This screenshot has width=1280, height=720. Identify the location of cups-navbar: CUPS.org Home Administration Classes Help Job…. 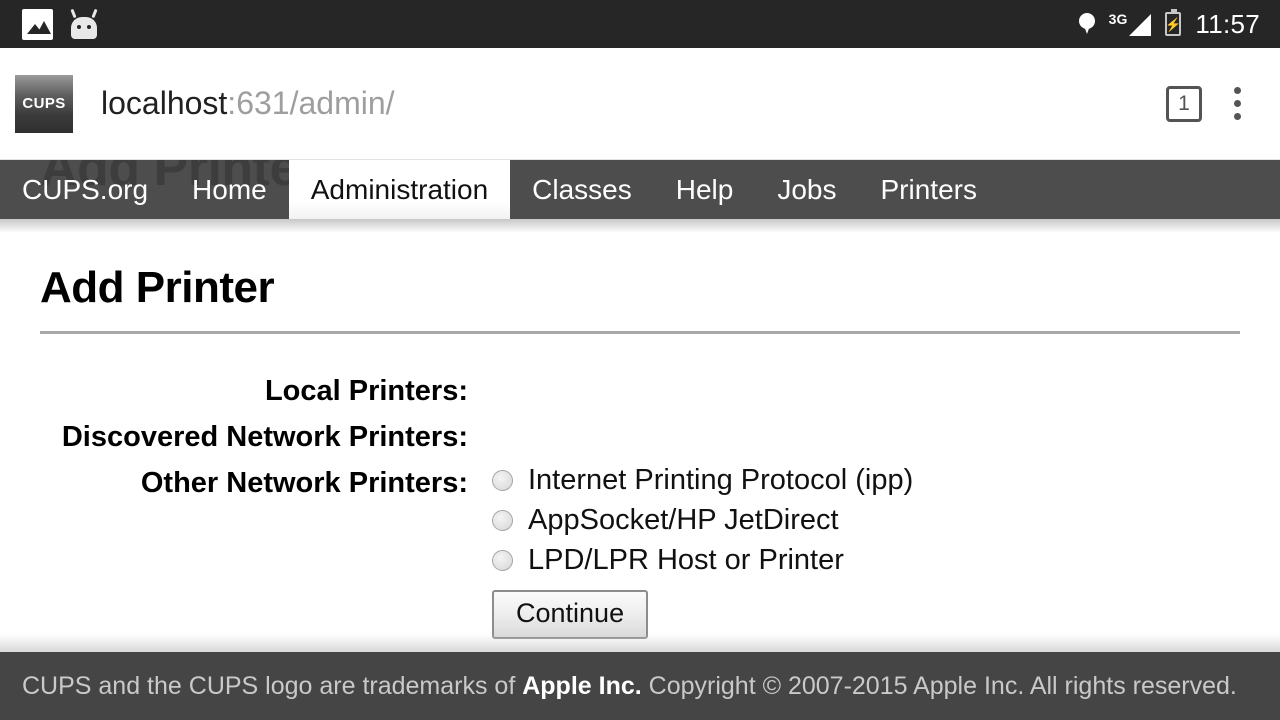
(640, 189).